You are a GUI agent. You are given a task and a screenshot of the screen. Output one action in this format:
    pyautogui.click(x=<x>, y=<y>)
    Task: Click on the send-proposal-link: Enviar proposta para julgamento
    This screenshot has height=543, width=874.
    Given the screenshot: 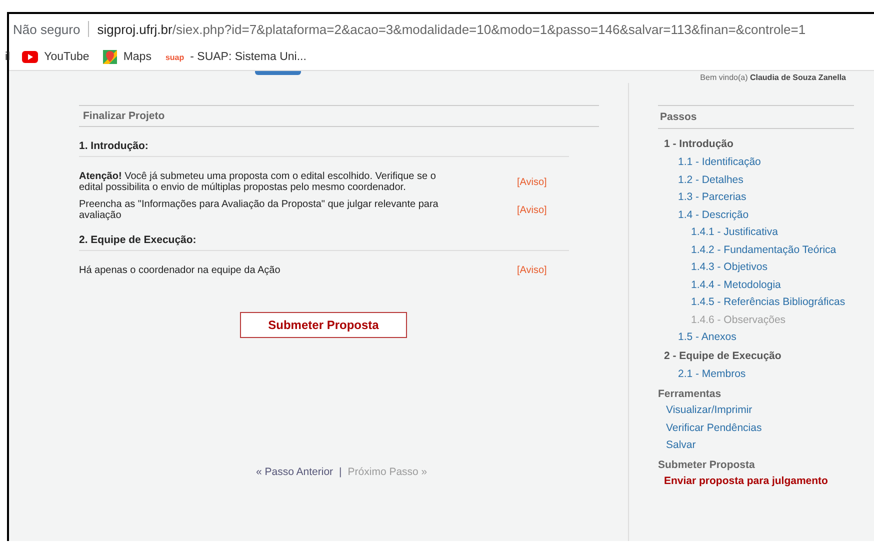 What is the action you would take?
    pyautogui.click(x=756, y=481)
    